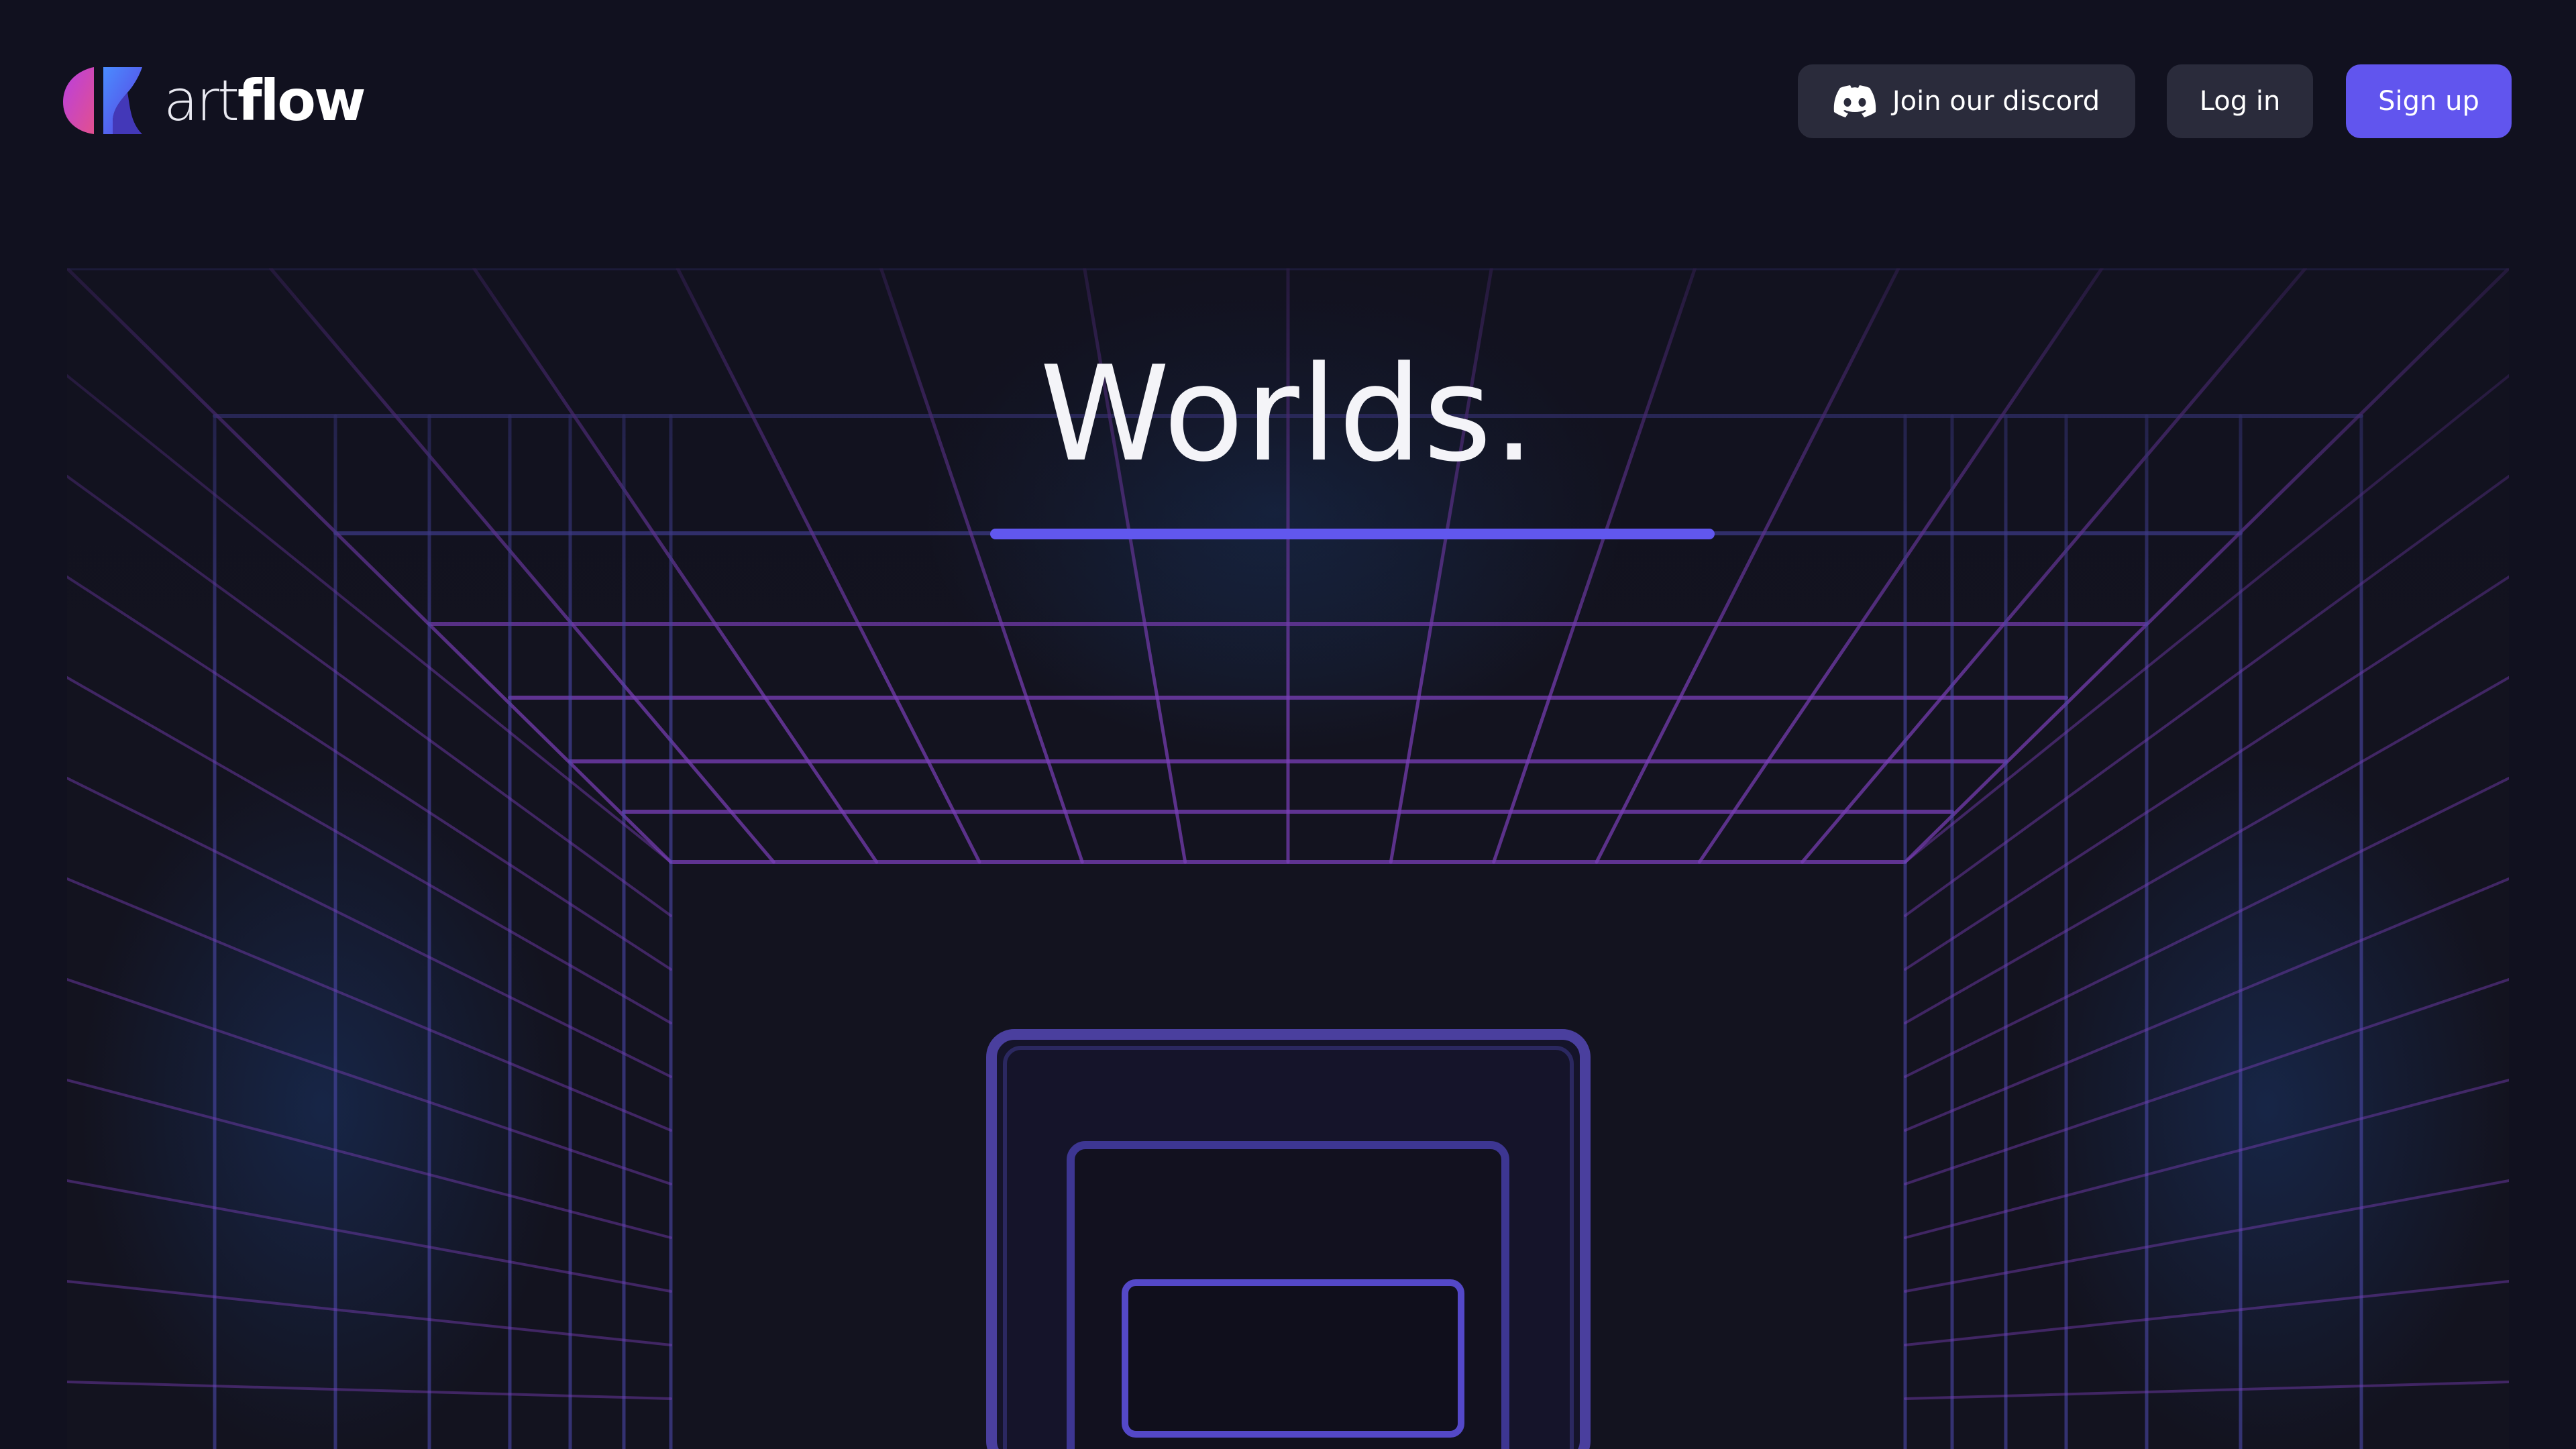 This screenshot has width=2576, height=1449. I want to click on hero-title-underline, so click(1352, 534).